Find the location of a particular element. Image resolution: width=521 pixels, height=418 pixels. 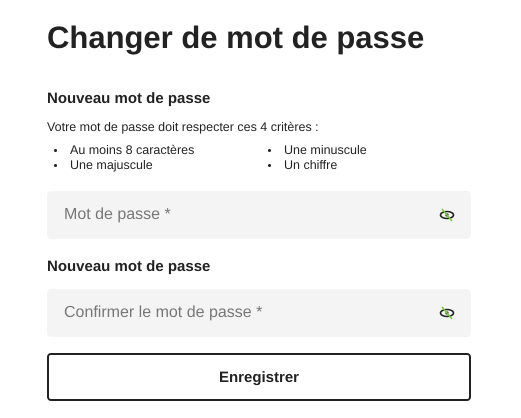

password-field: Mot de passe * is located at coordinates (259, 215).